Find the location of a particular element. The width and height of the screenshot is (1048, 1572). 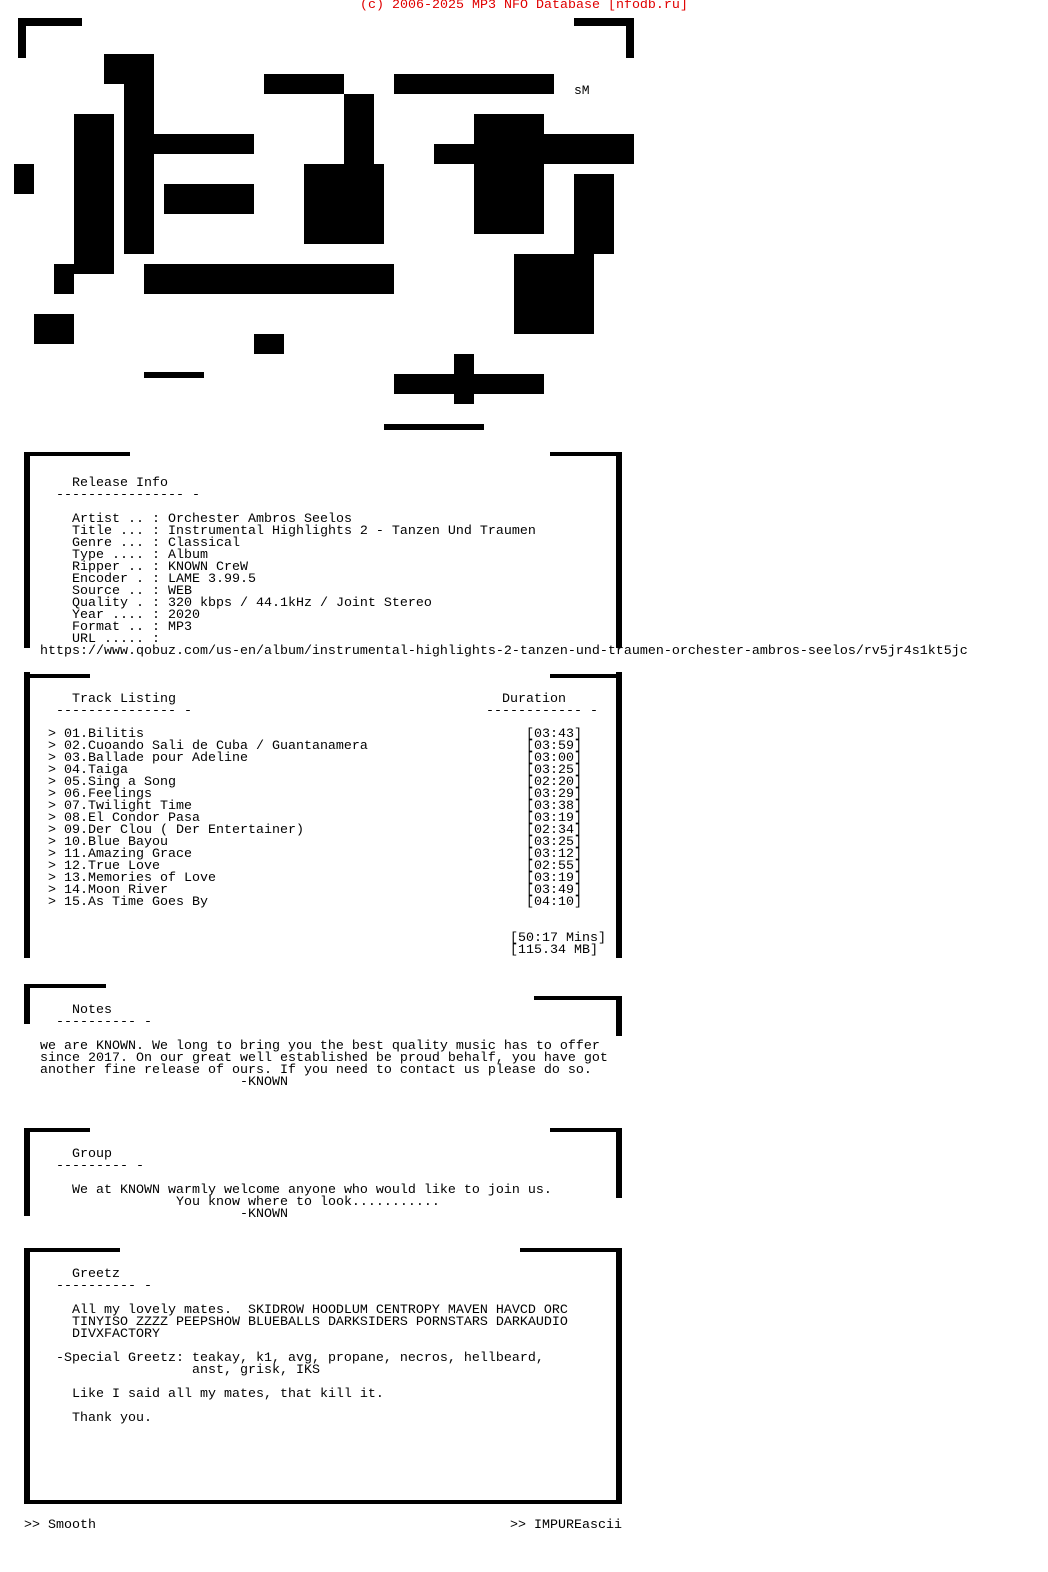

group-underline: --------- - is located at coordinates (100, 1166).